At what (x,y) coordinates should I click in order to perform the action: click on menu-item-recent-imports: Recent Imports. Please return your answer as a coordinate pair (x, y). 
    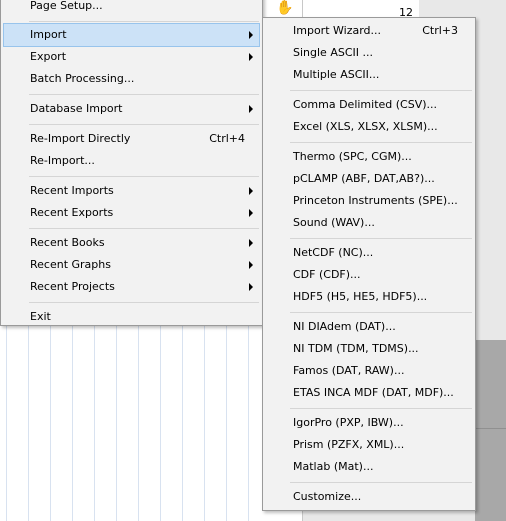
    Looking at the image, I should click on (131, 191).